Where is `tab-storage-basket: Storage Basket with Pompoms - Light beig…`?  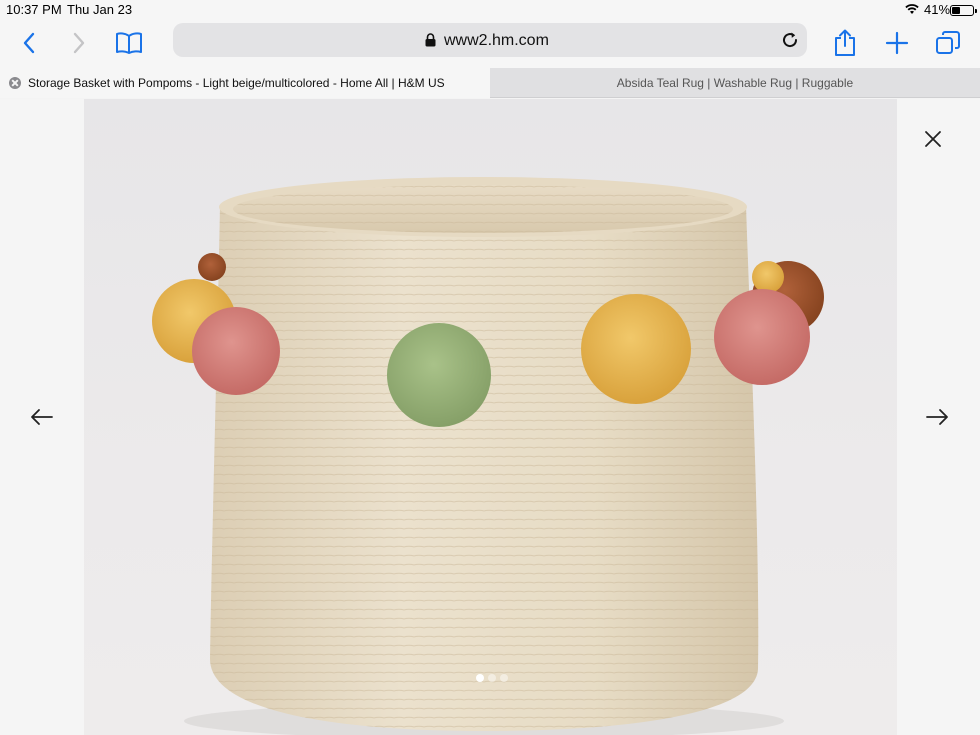 tab-storage-basket: Storage Basket with Pompoms - Light beig… is located at coordinates (245, 83).